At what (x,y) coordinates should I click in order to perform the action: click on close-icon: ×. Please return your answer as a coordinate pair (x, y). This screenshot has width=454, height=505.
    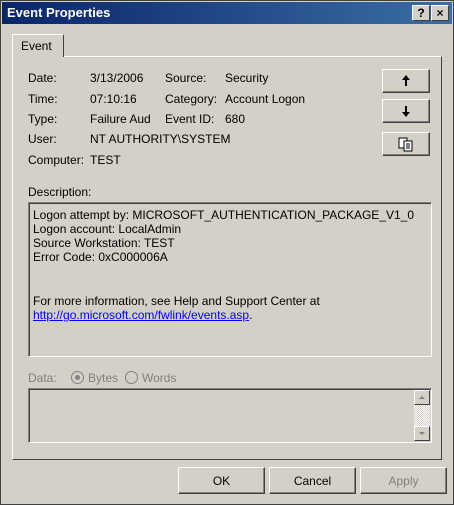
    Looking at the image, I should click on (440, 13).